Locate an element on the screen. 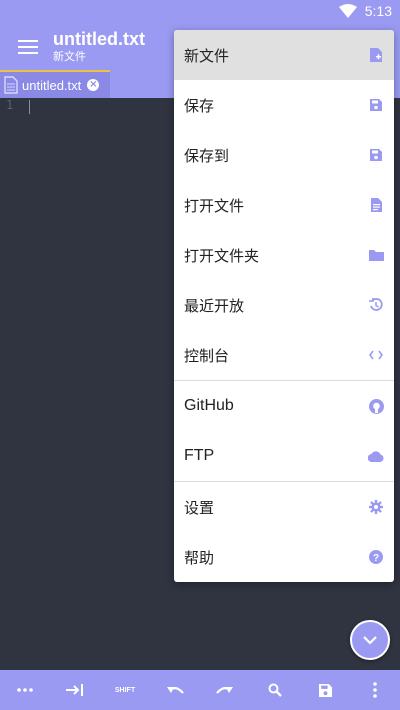 This screenshot has width=400, height=710. clock: 5:13 is located at coordinates (378, 11).